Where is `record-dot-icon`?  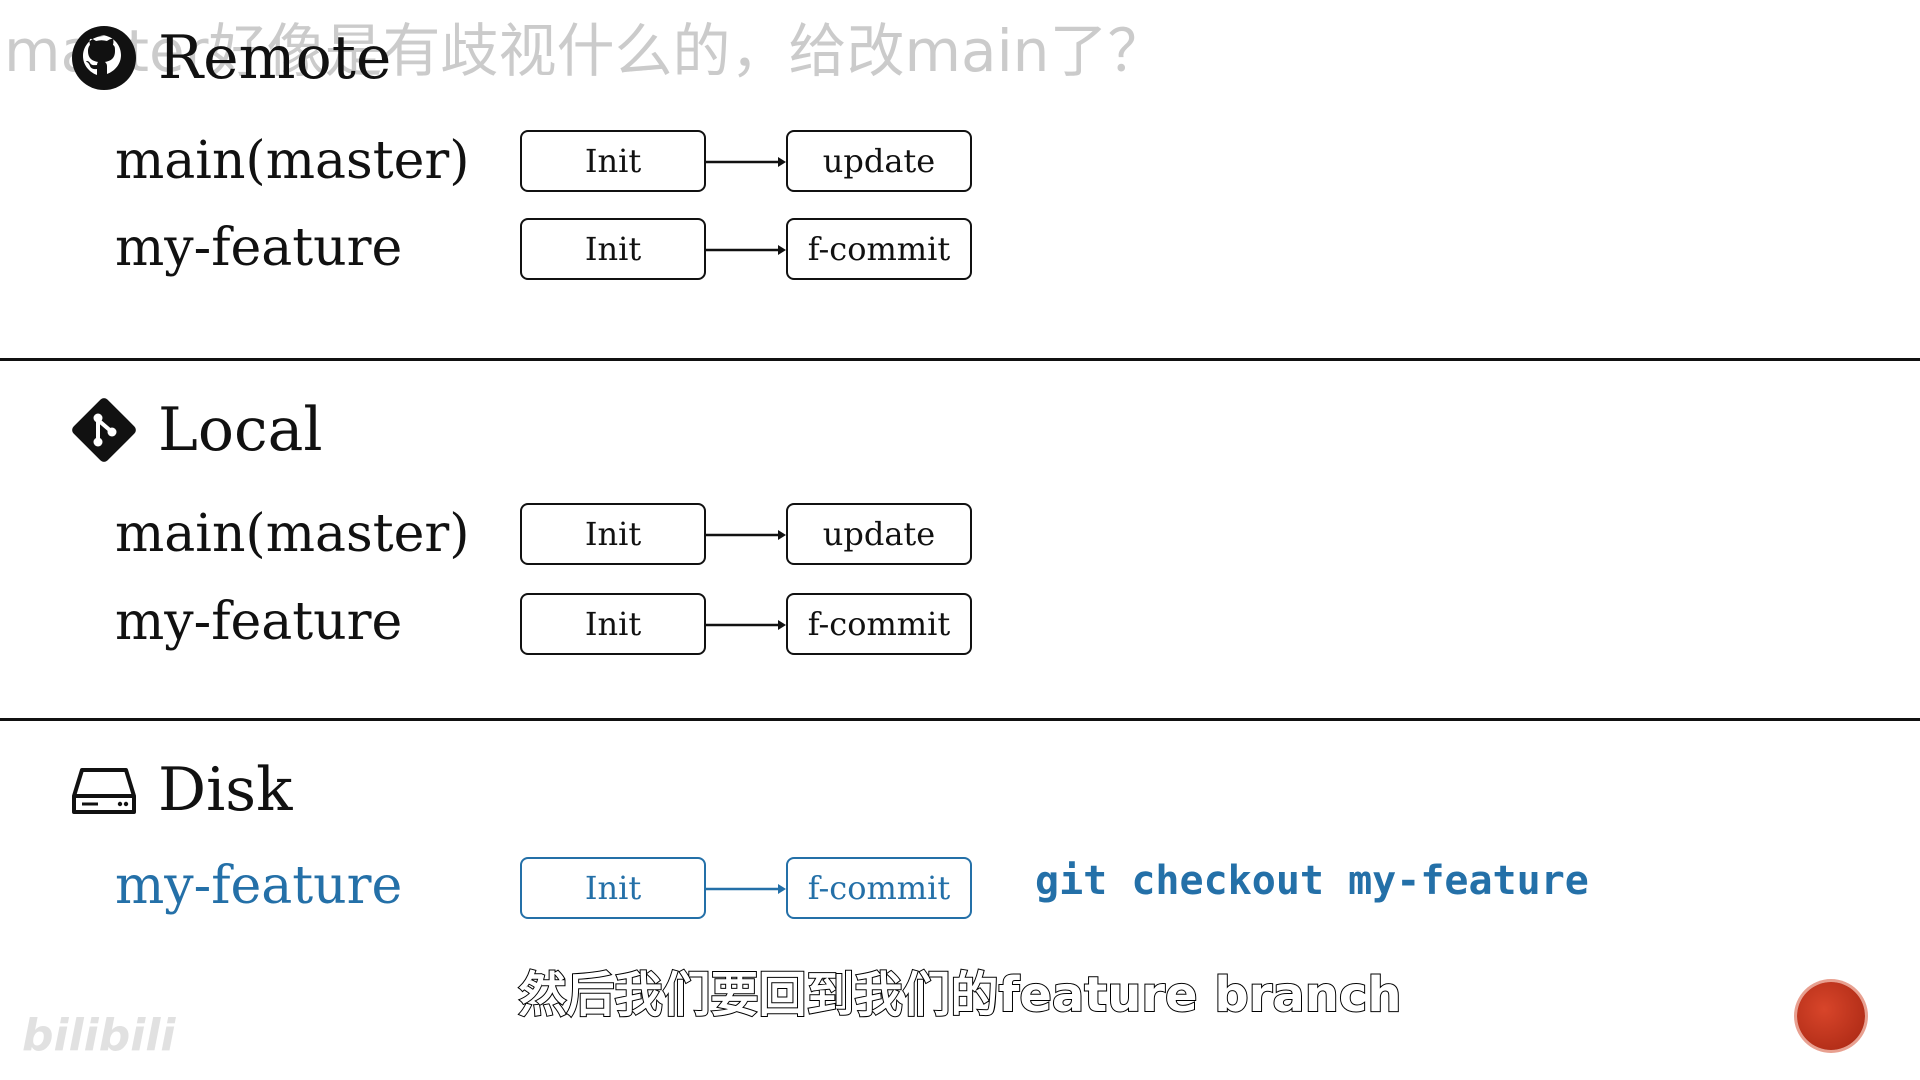
record-dot-icon is located at coordinates (1831, 1016).